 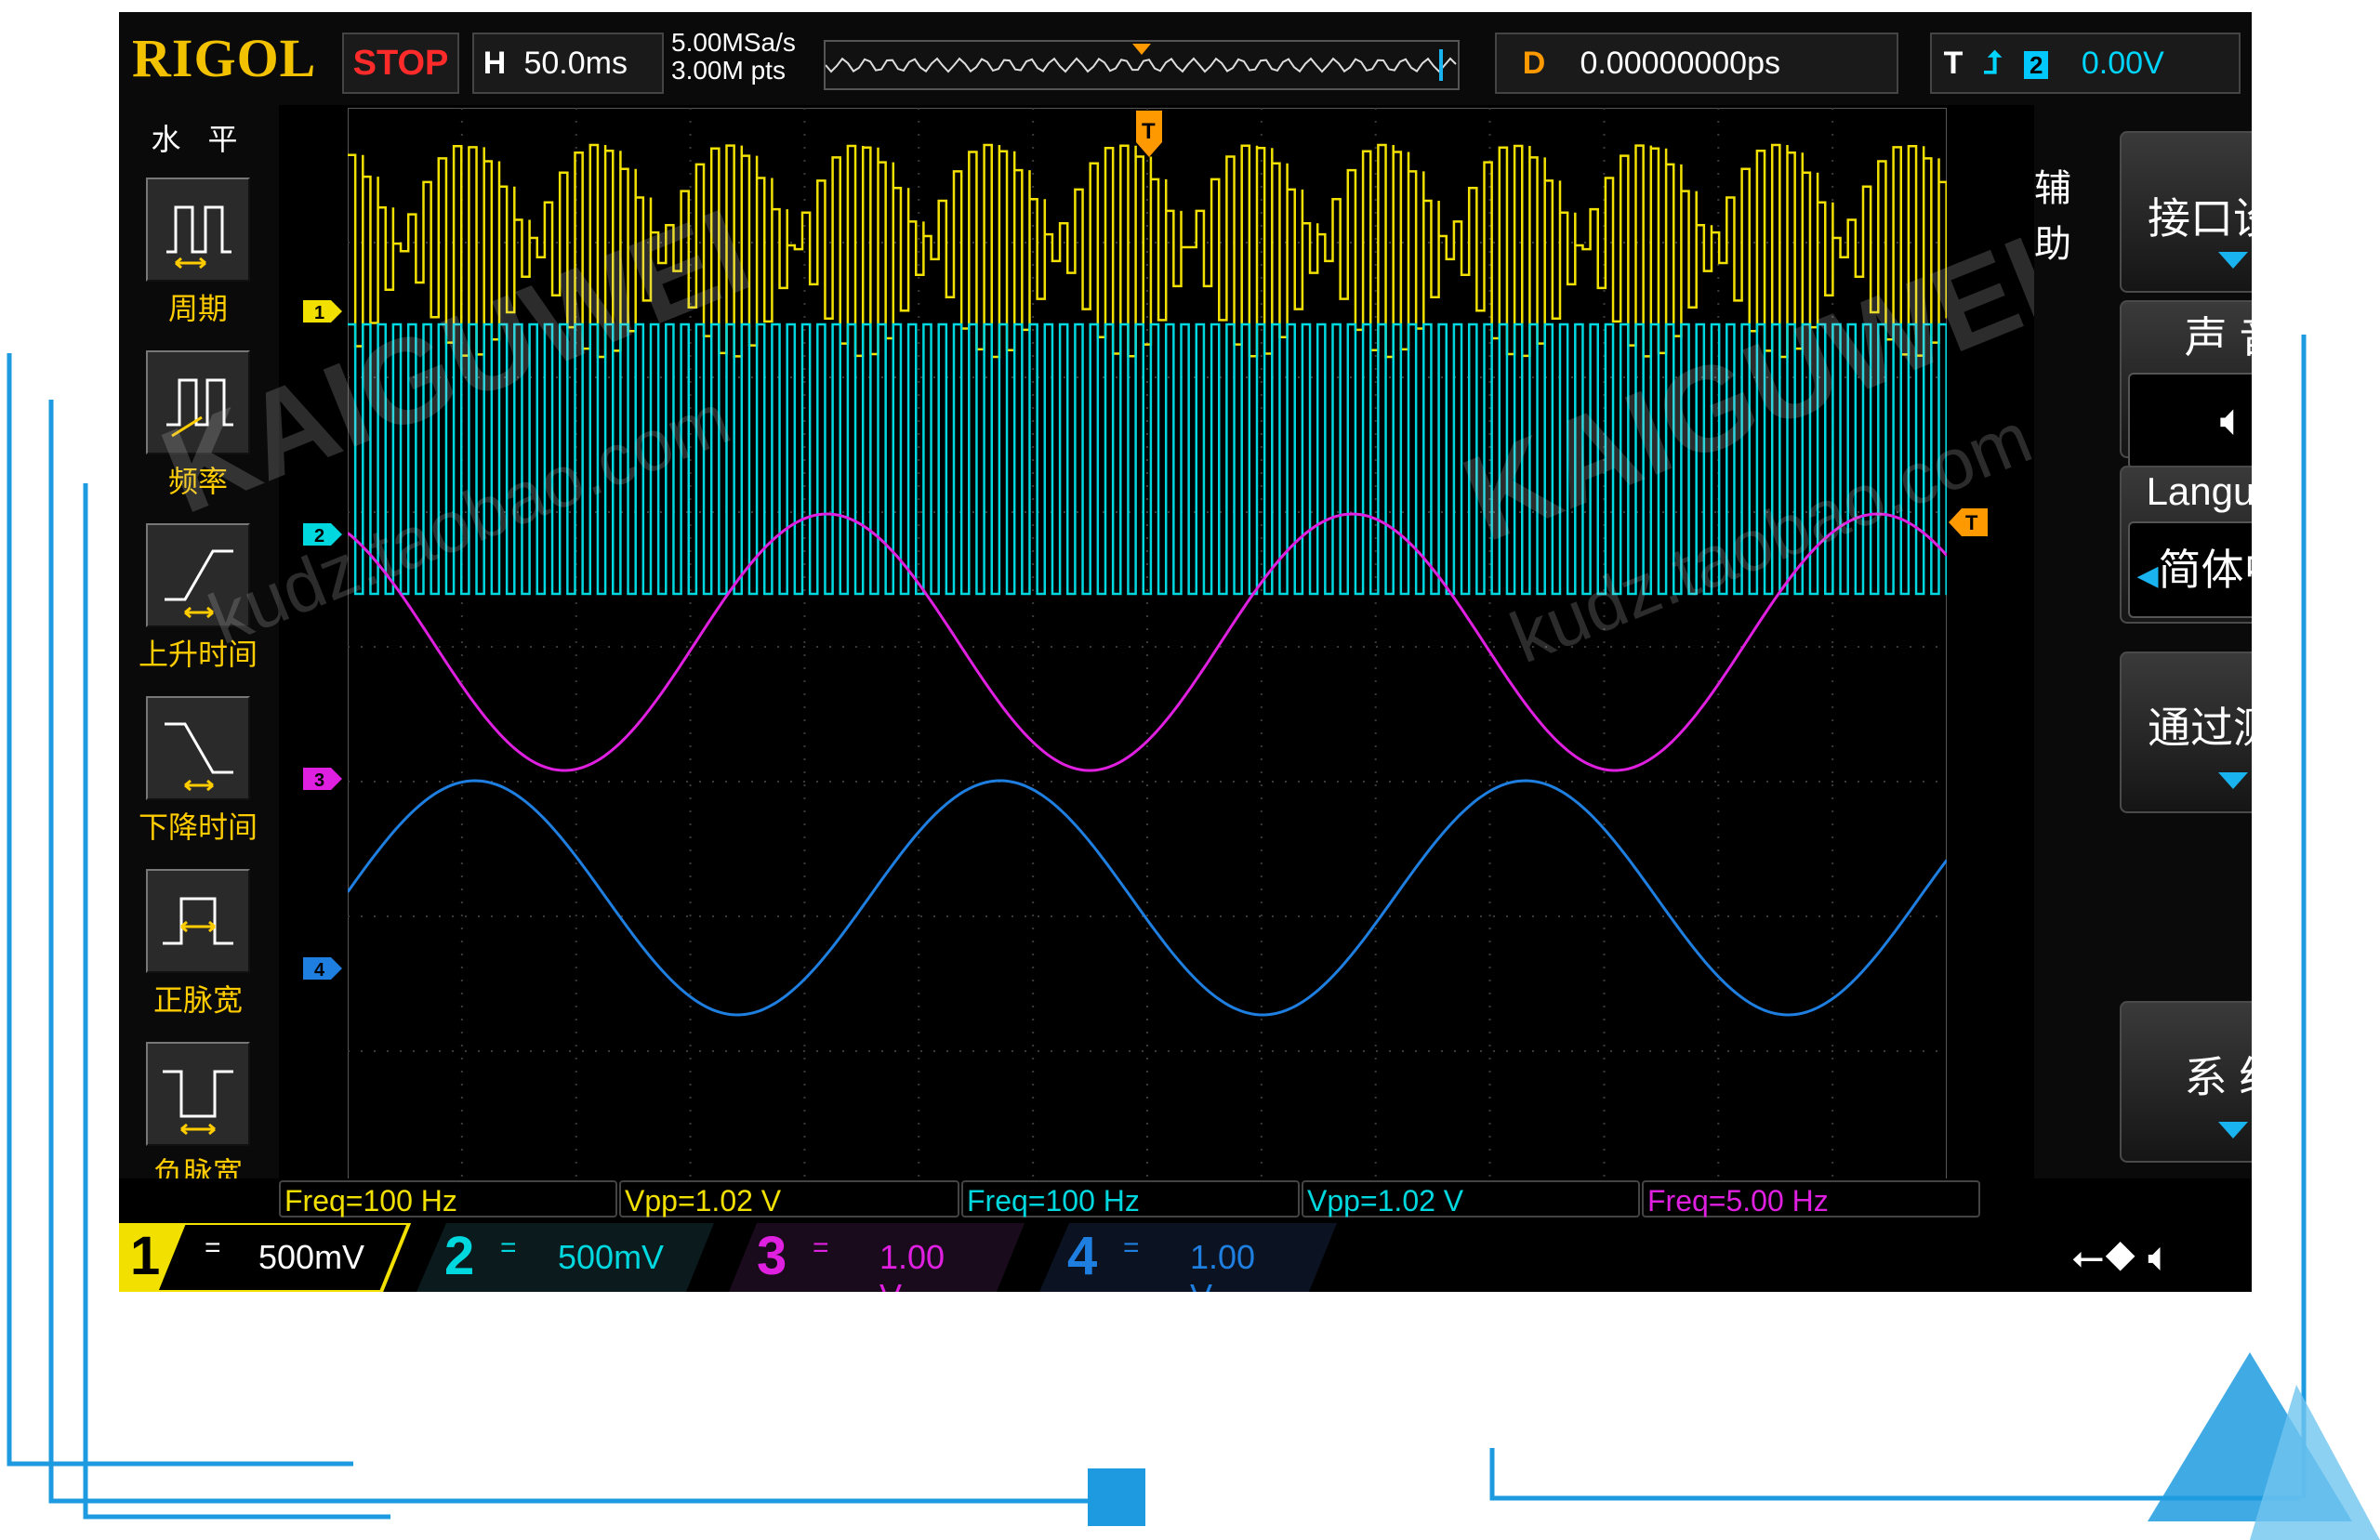 I want to click on trigger-label: T, so click(x=1953, y=63).